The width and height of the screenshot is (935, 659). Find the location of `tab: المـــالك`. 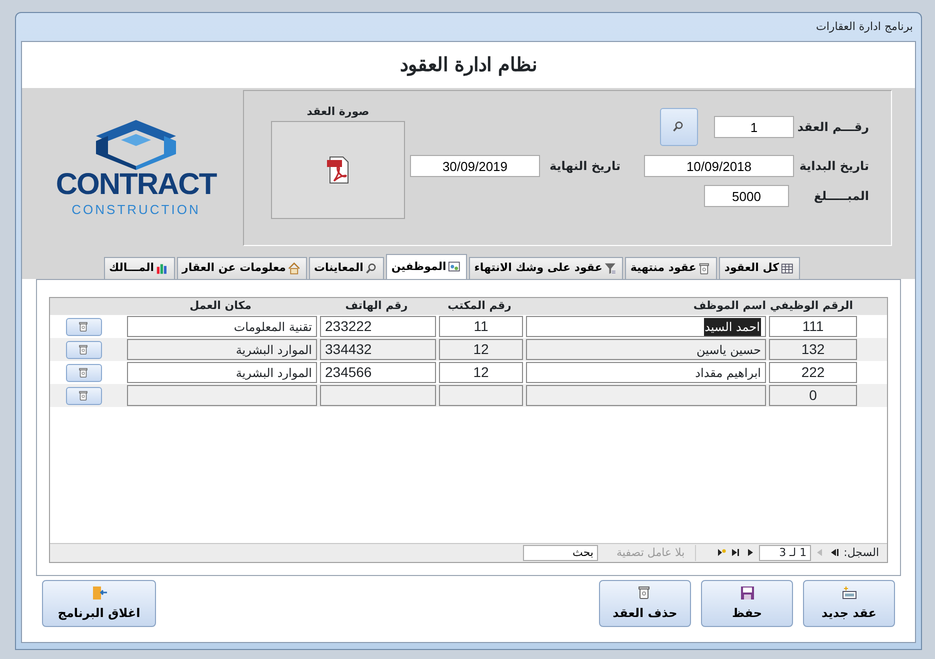

tab: المـــالك is located at coordinates (140, 268).